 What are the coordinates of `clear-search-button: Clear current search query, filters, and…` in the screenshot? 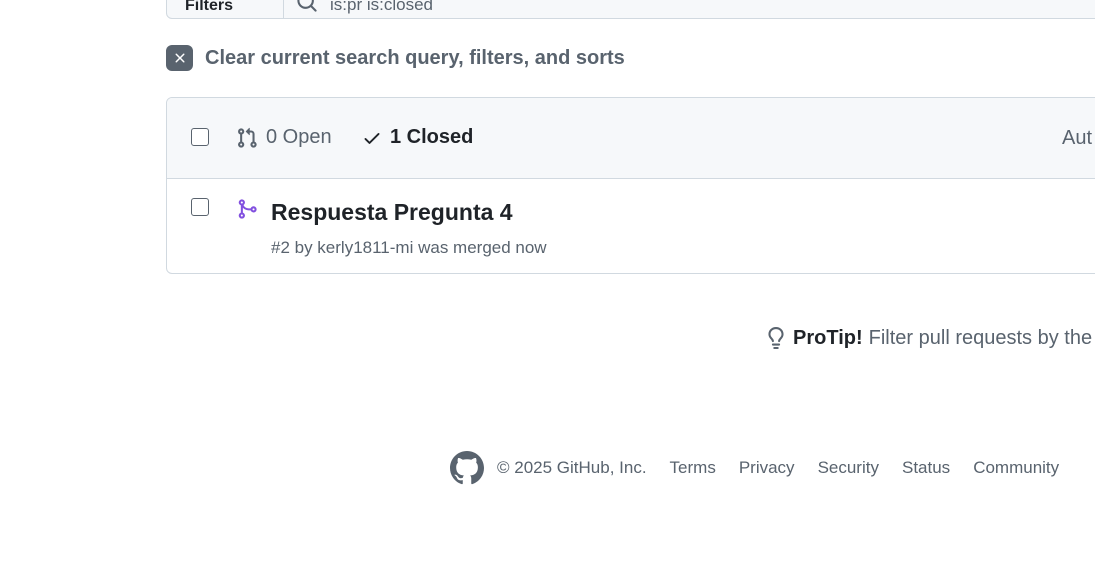 It's located at (395, 58).